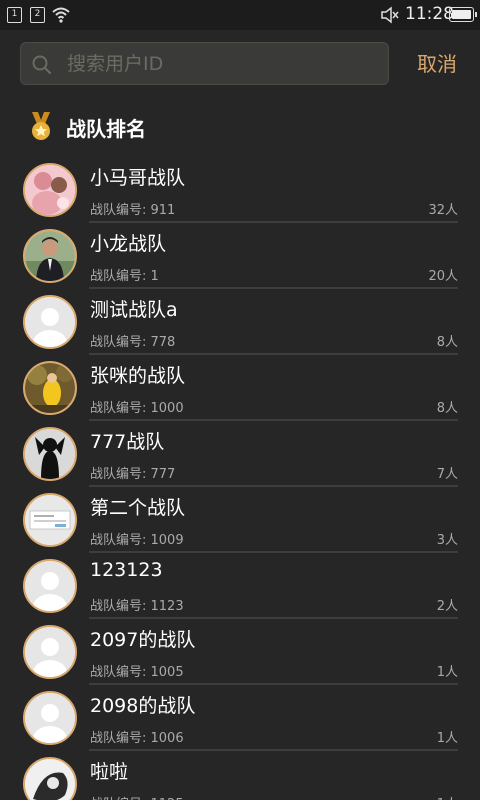 This screenshot has height=800, width=480. What do you see at coordinates (240, 15) in the screenshot?
I see `status-bar: 1 2 11:28` at bounding box center [240, 15].